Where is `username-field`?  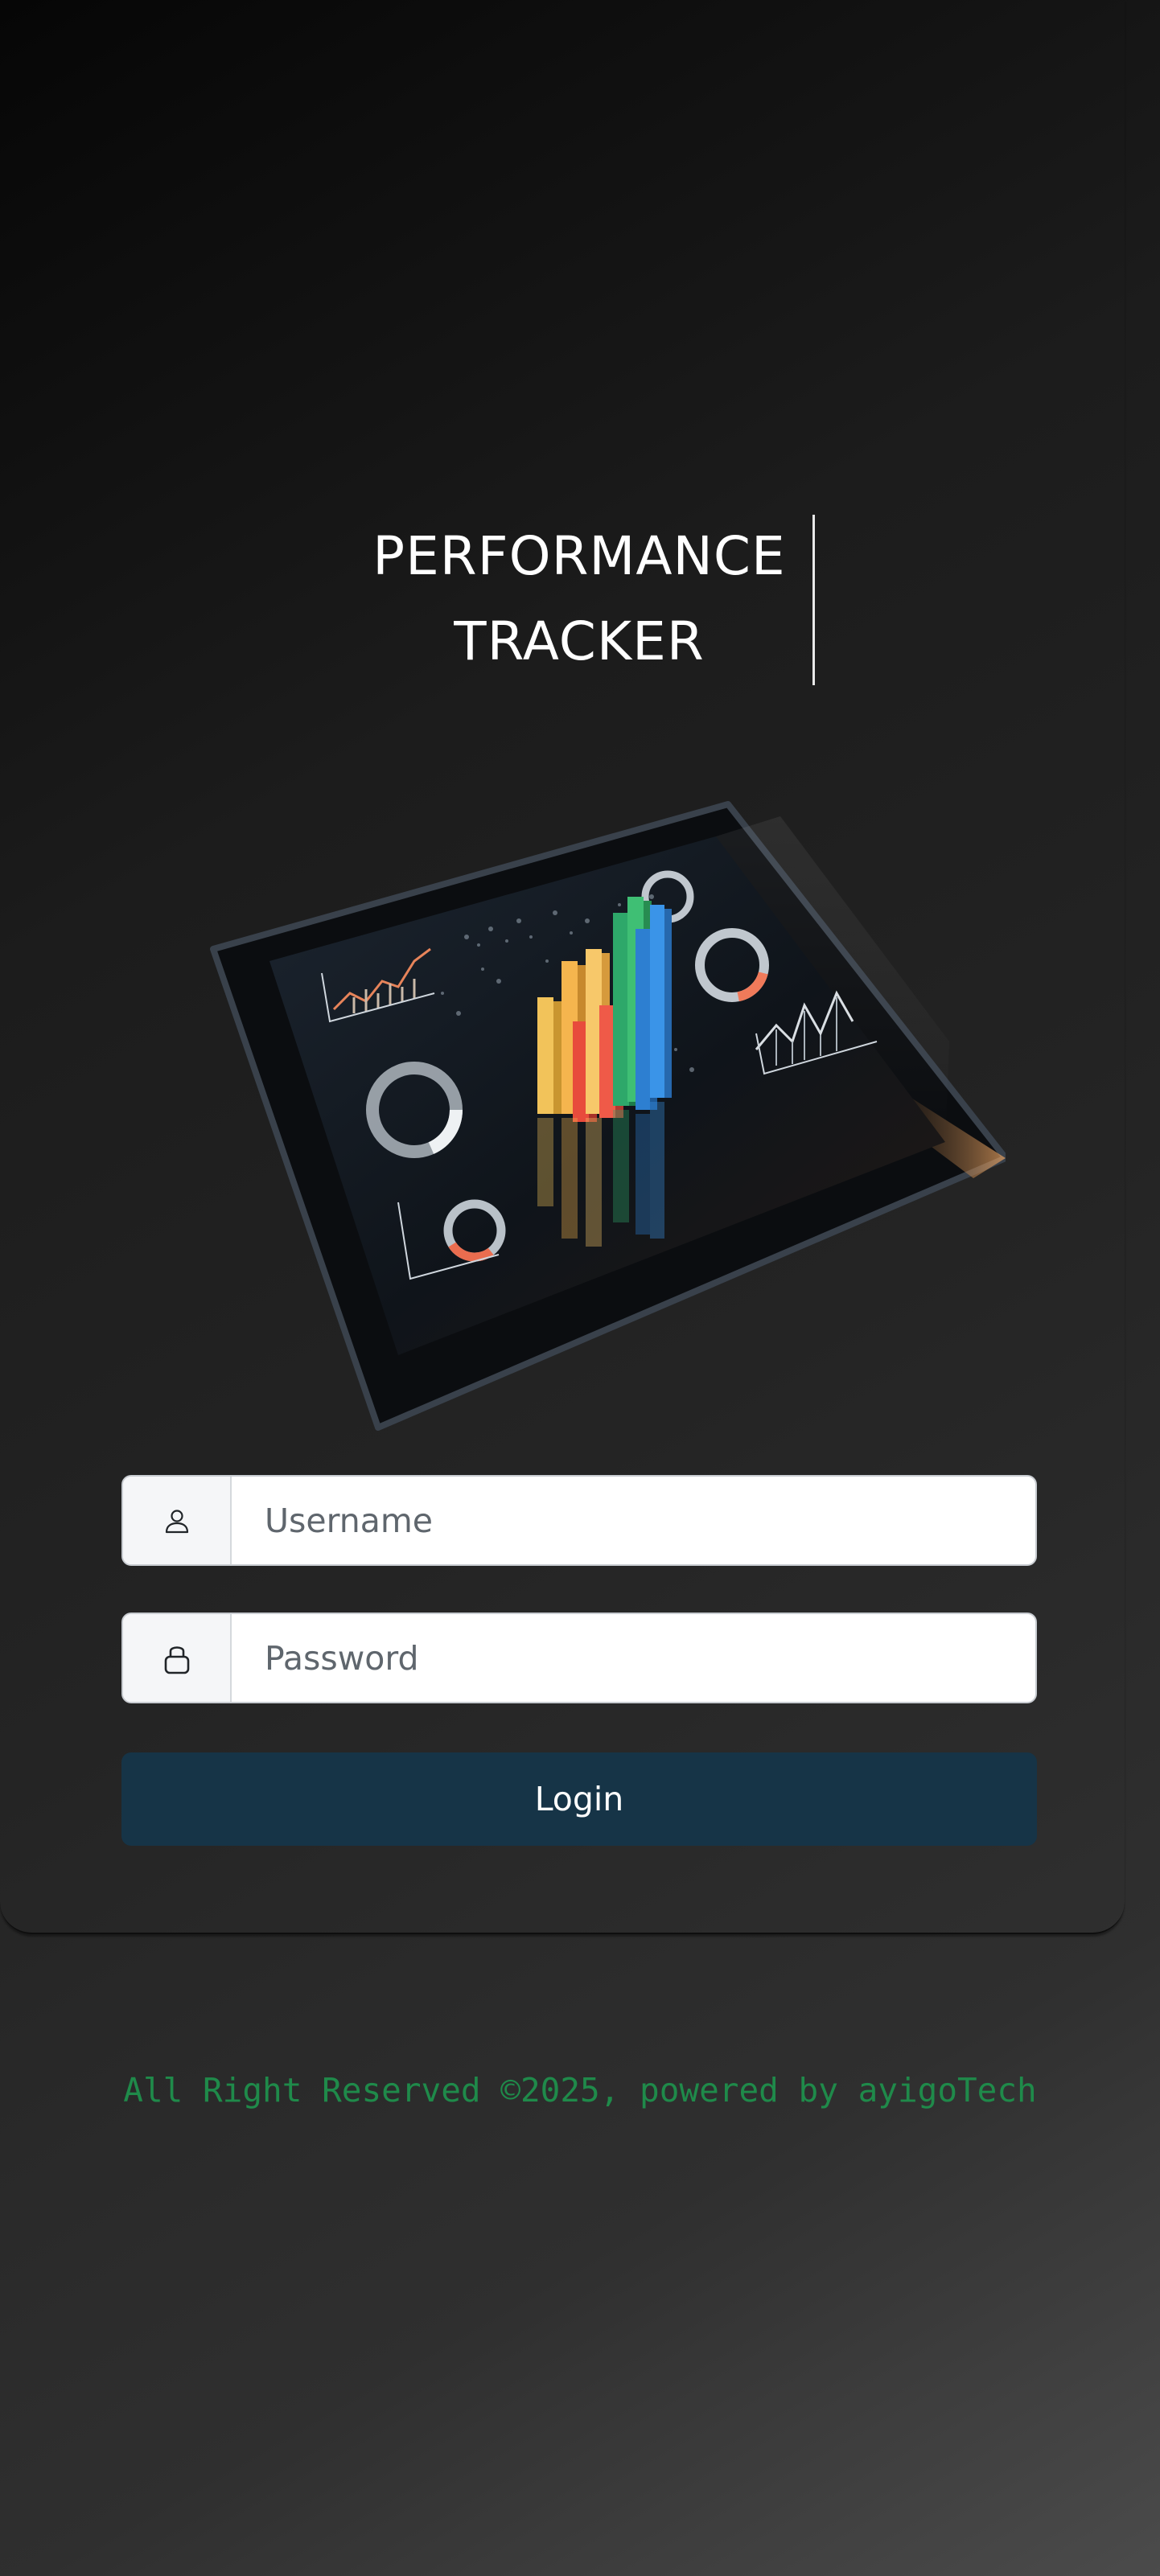 username-field is located at coordinates (579, 1520).